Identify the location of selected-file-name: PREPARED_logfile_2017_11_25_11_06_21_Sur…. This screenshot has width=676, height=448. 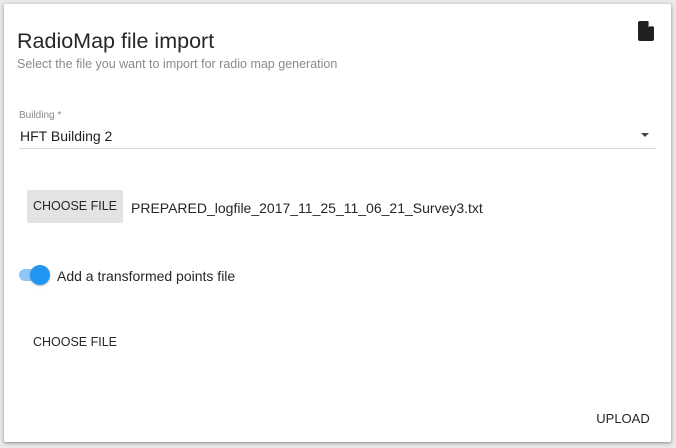
(307, 208).